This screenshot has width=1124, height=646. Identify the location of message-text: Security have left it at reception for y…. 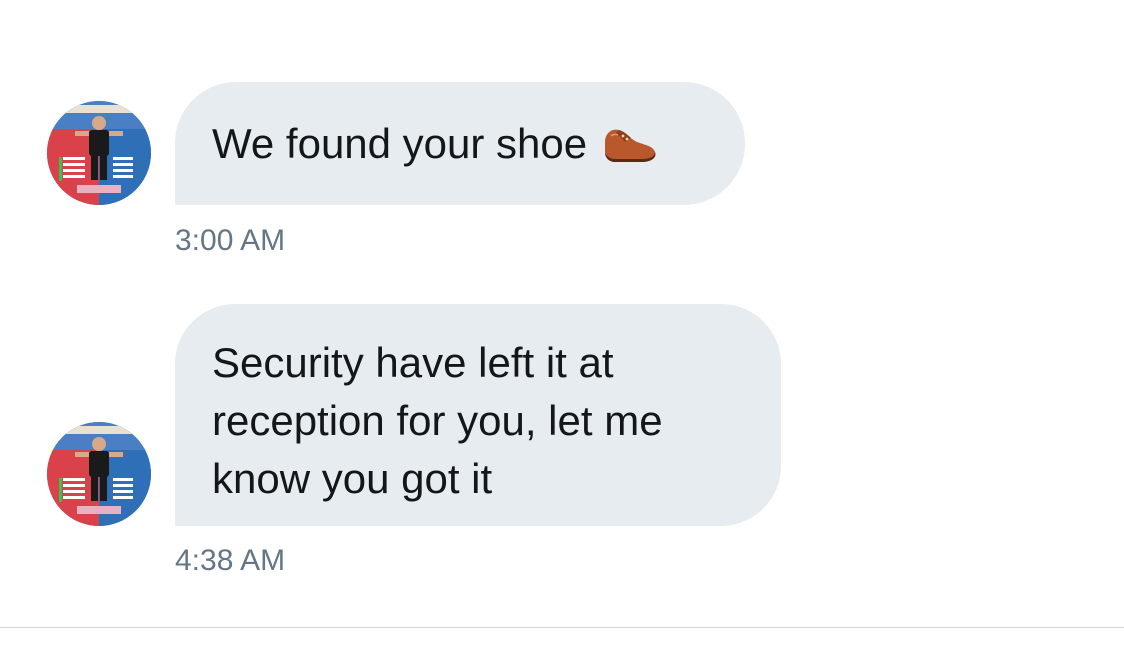
(437, 420).